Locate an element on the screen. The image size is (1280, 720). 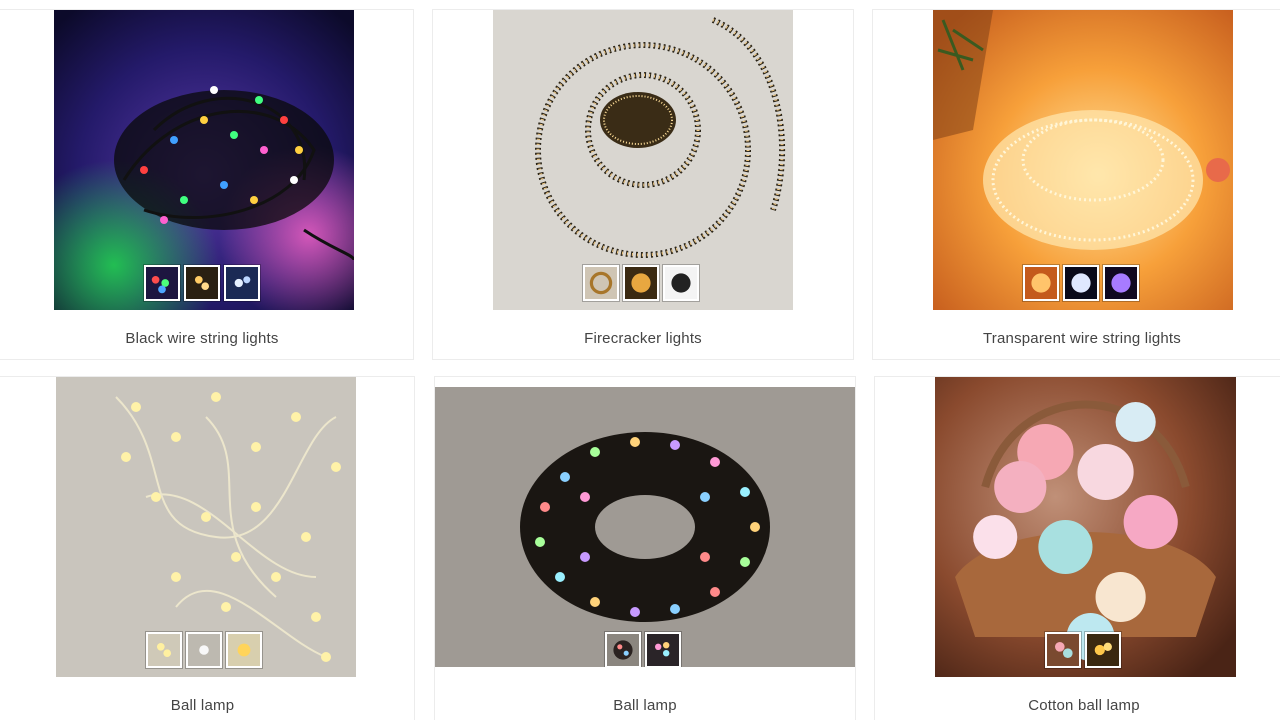
product-photo-transparent-wire is located at coordinates (1083, 160).